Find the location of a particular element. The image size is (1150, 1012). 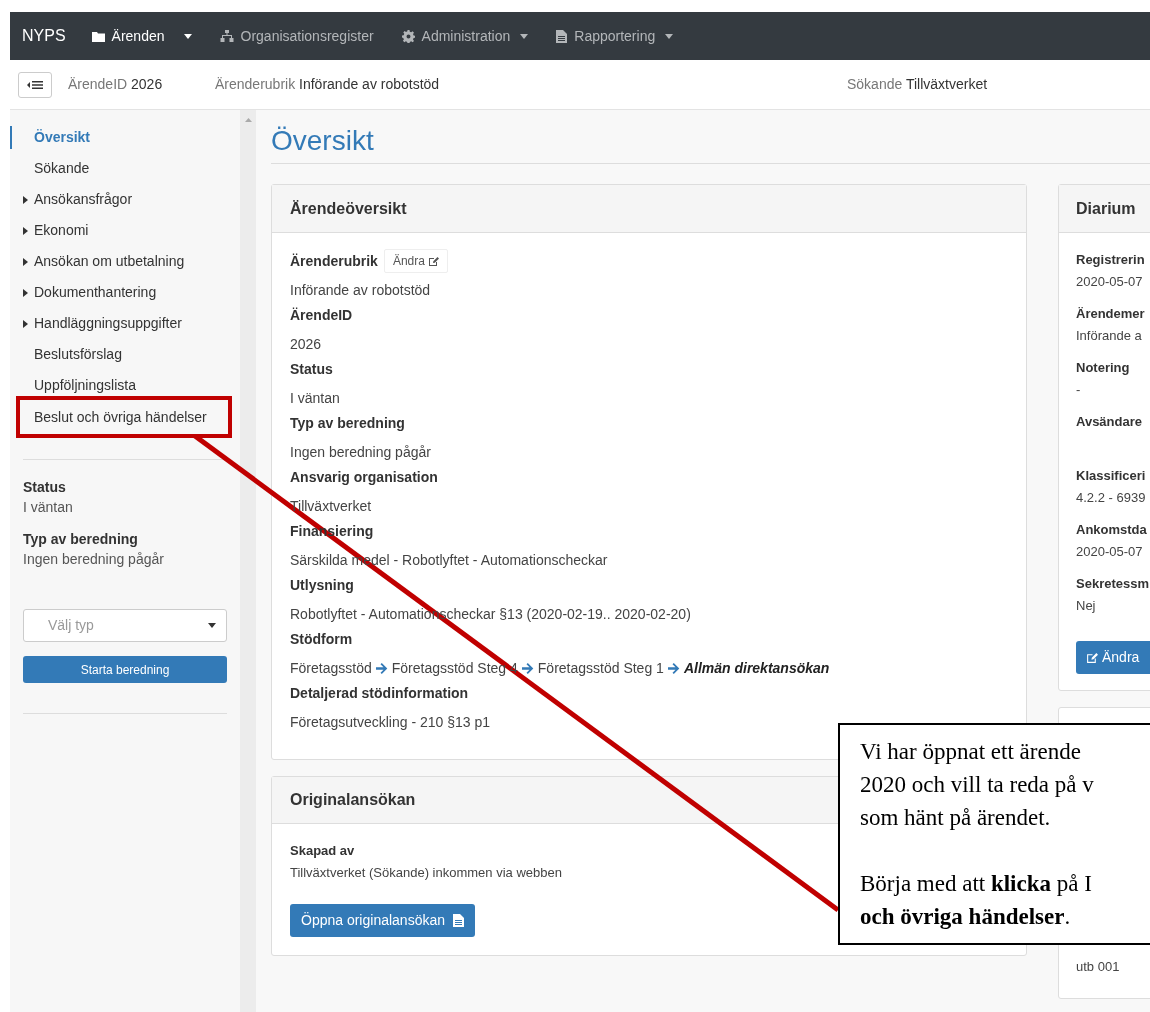

field-label: Ansvarig organisation is located at coordinates (364, 477).